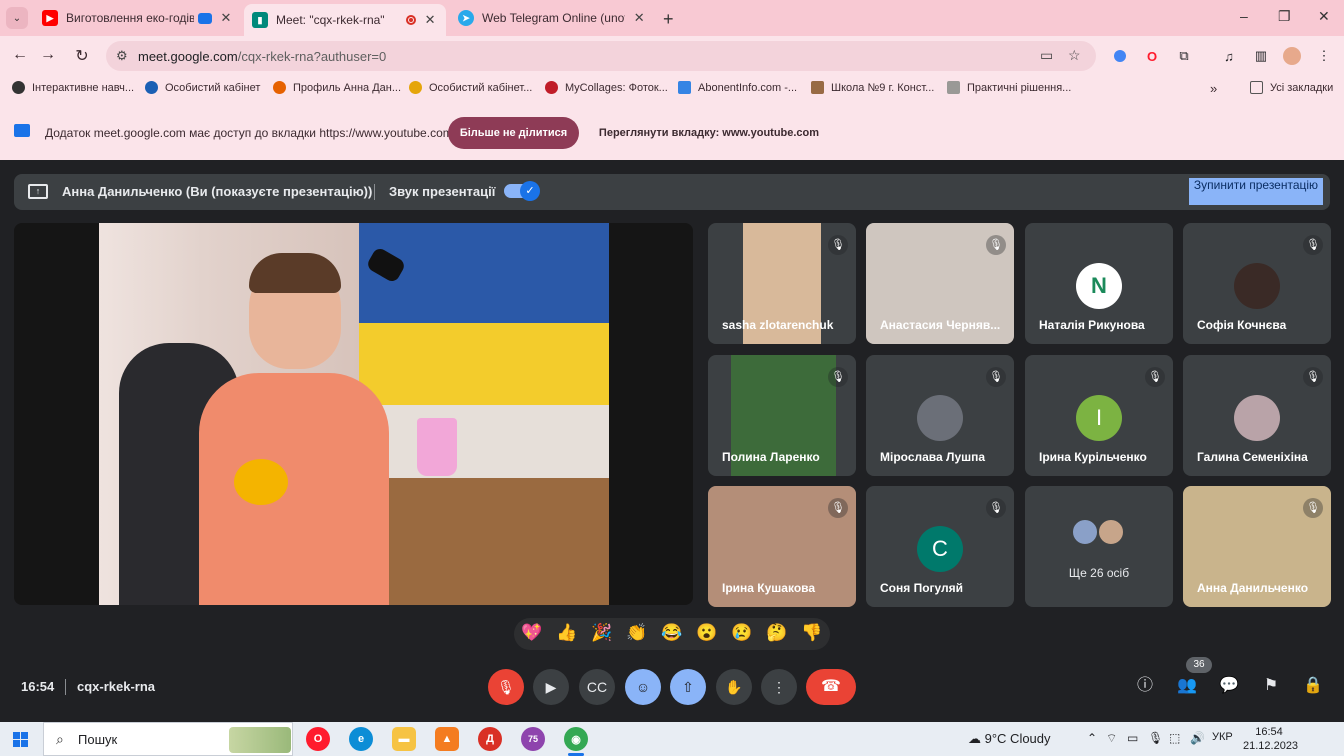 The image size is (1344, 756). I want to click on view-tab-button: Переглянути вкладку: www.youtube.com, so click(709, 133).